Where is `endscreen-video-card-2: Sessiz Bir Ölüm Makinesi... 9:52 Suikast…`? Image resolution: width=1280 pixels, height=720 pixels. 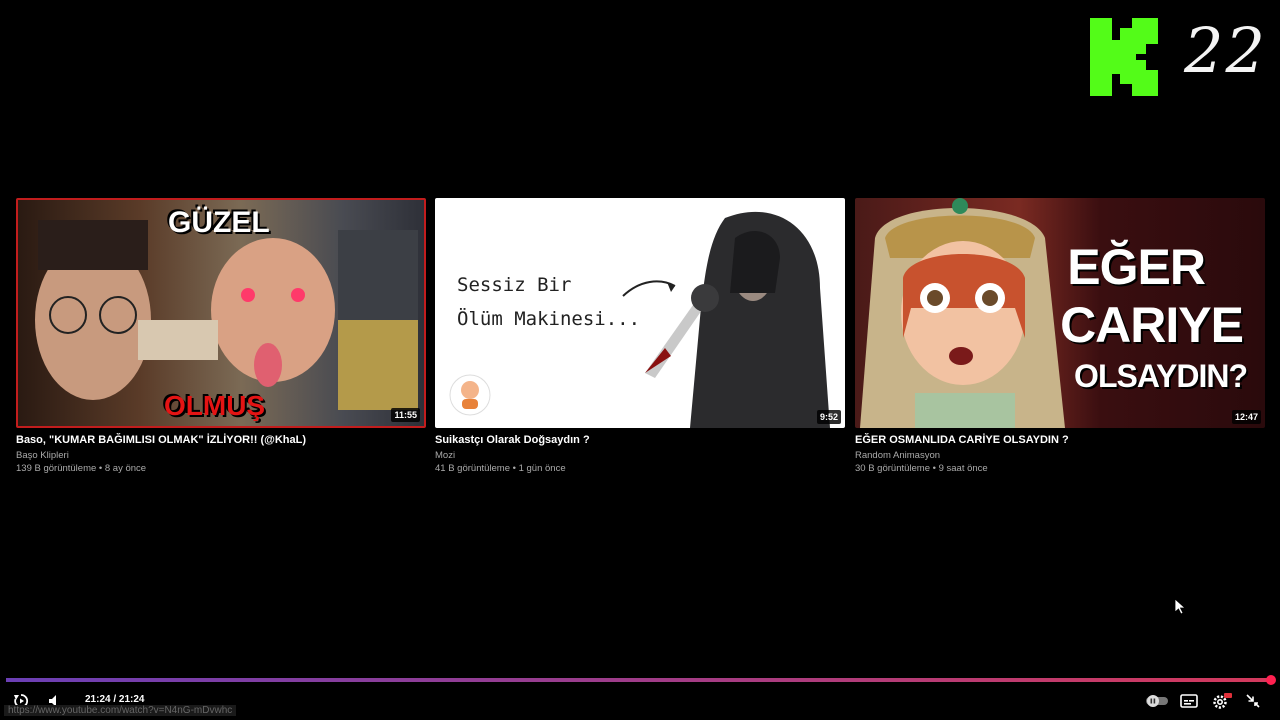 endscreen-video-card-2: Sessiz Bir Ölüm Makinesi... 9:52 Suikast… is located at coordinates (640, 336).